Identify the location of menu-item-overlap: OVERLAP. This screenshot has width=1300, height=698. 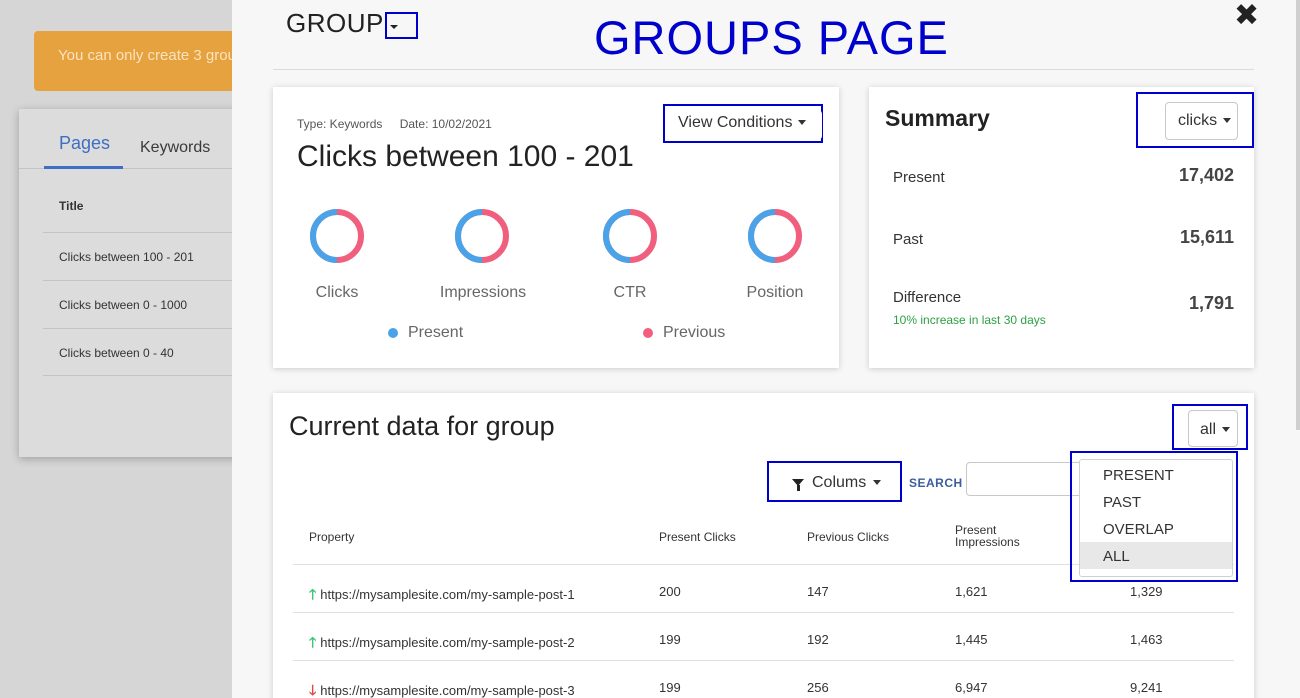
(1156, 528).